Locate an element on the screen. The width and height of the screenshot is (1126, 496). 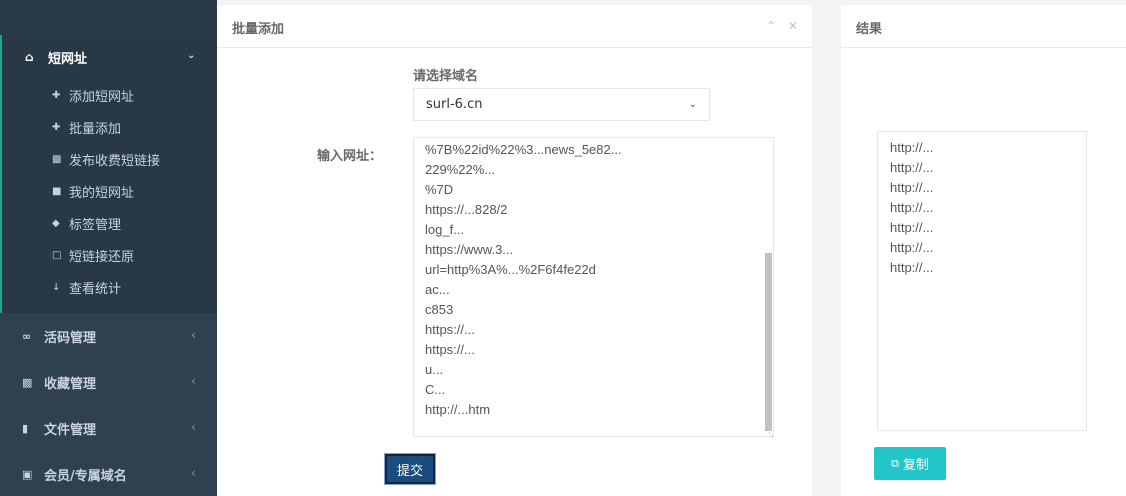
textarea-scrollbar is located at coordinates (768, 342).